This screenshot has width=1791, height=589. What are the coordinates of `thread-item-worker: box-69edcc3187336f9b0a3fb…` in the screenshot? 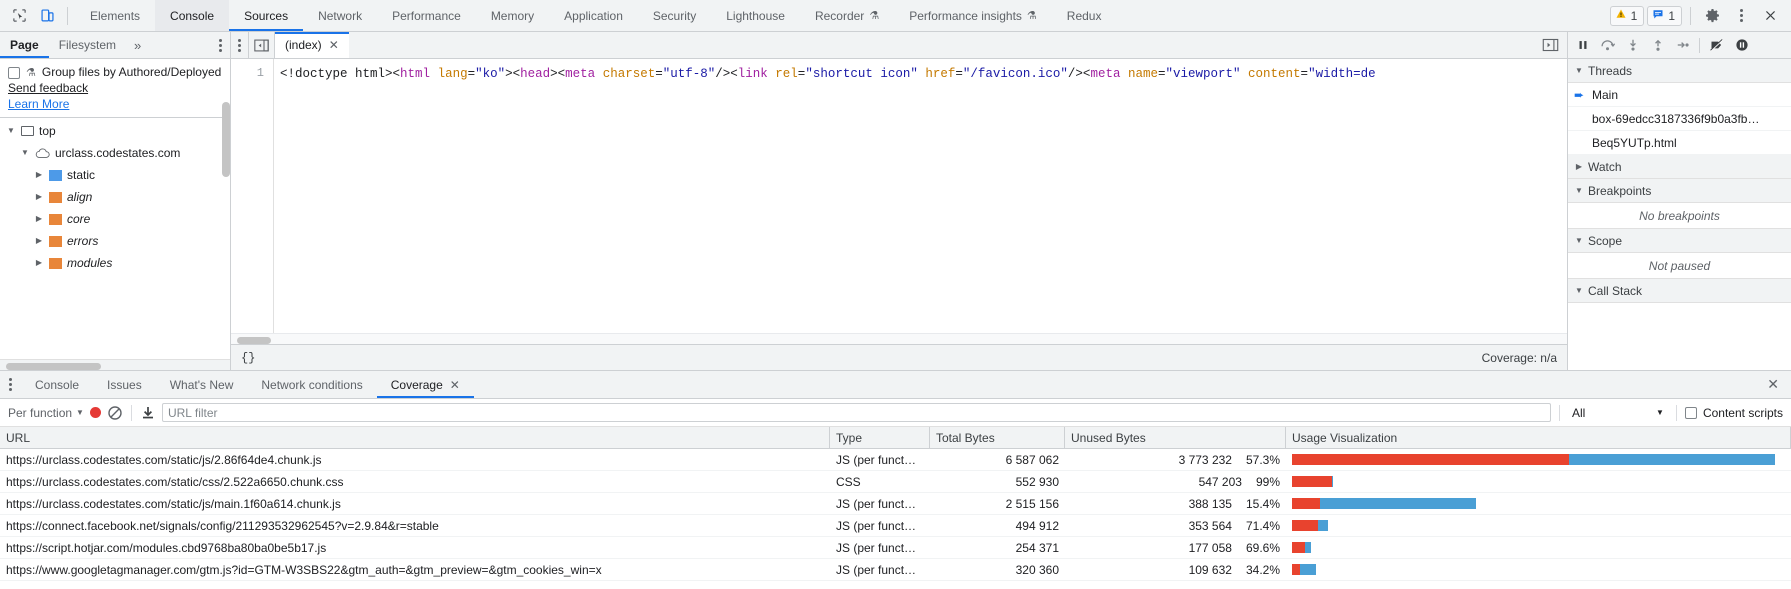 It's located at (1679, 119).